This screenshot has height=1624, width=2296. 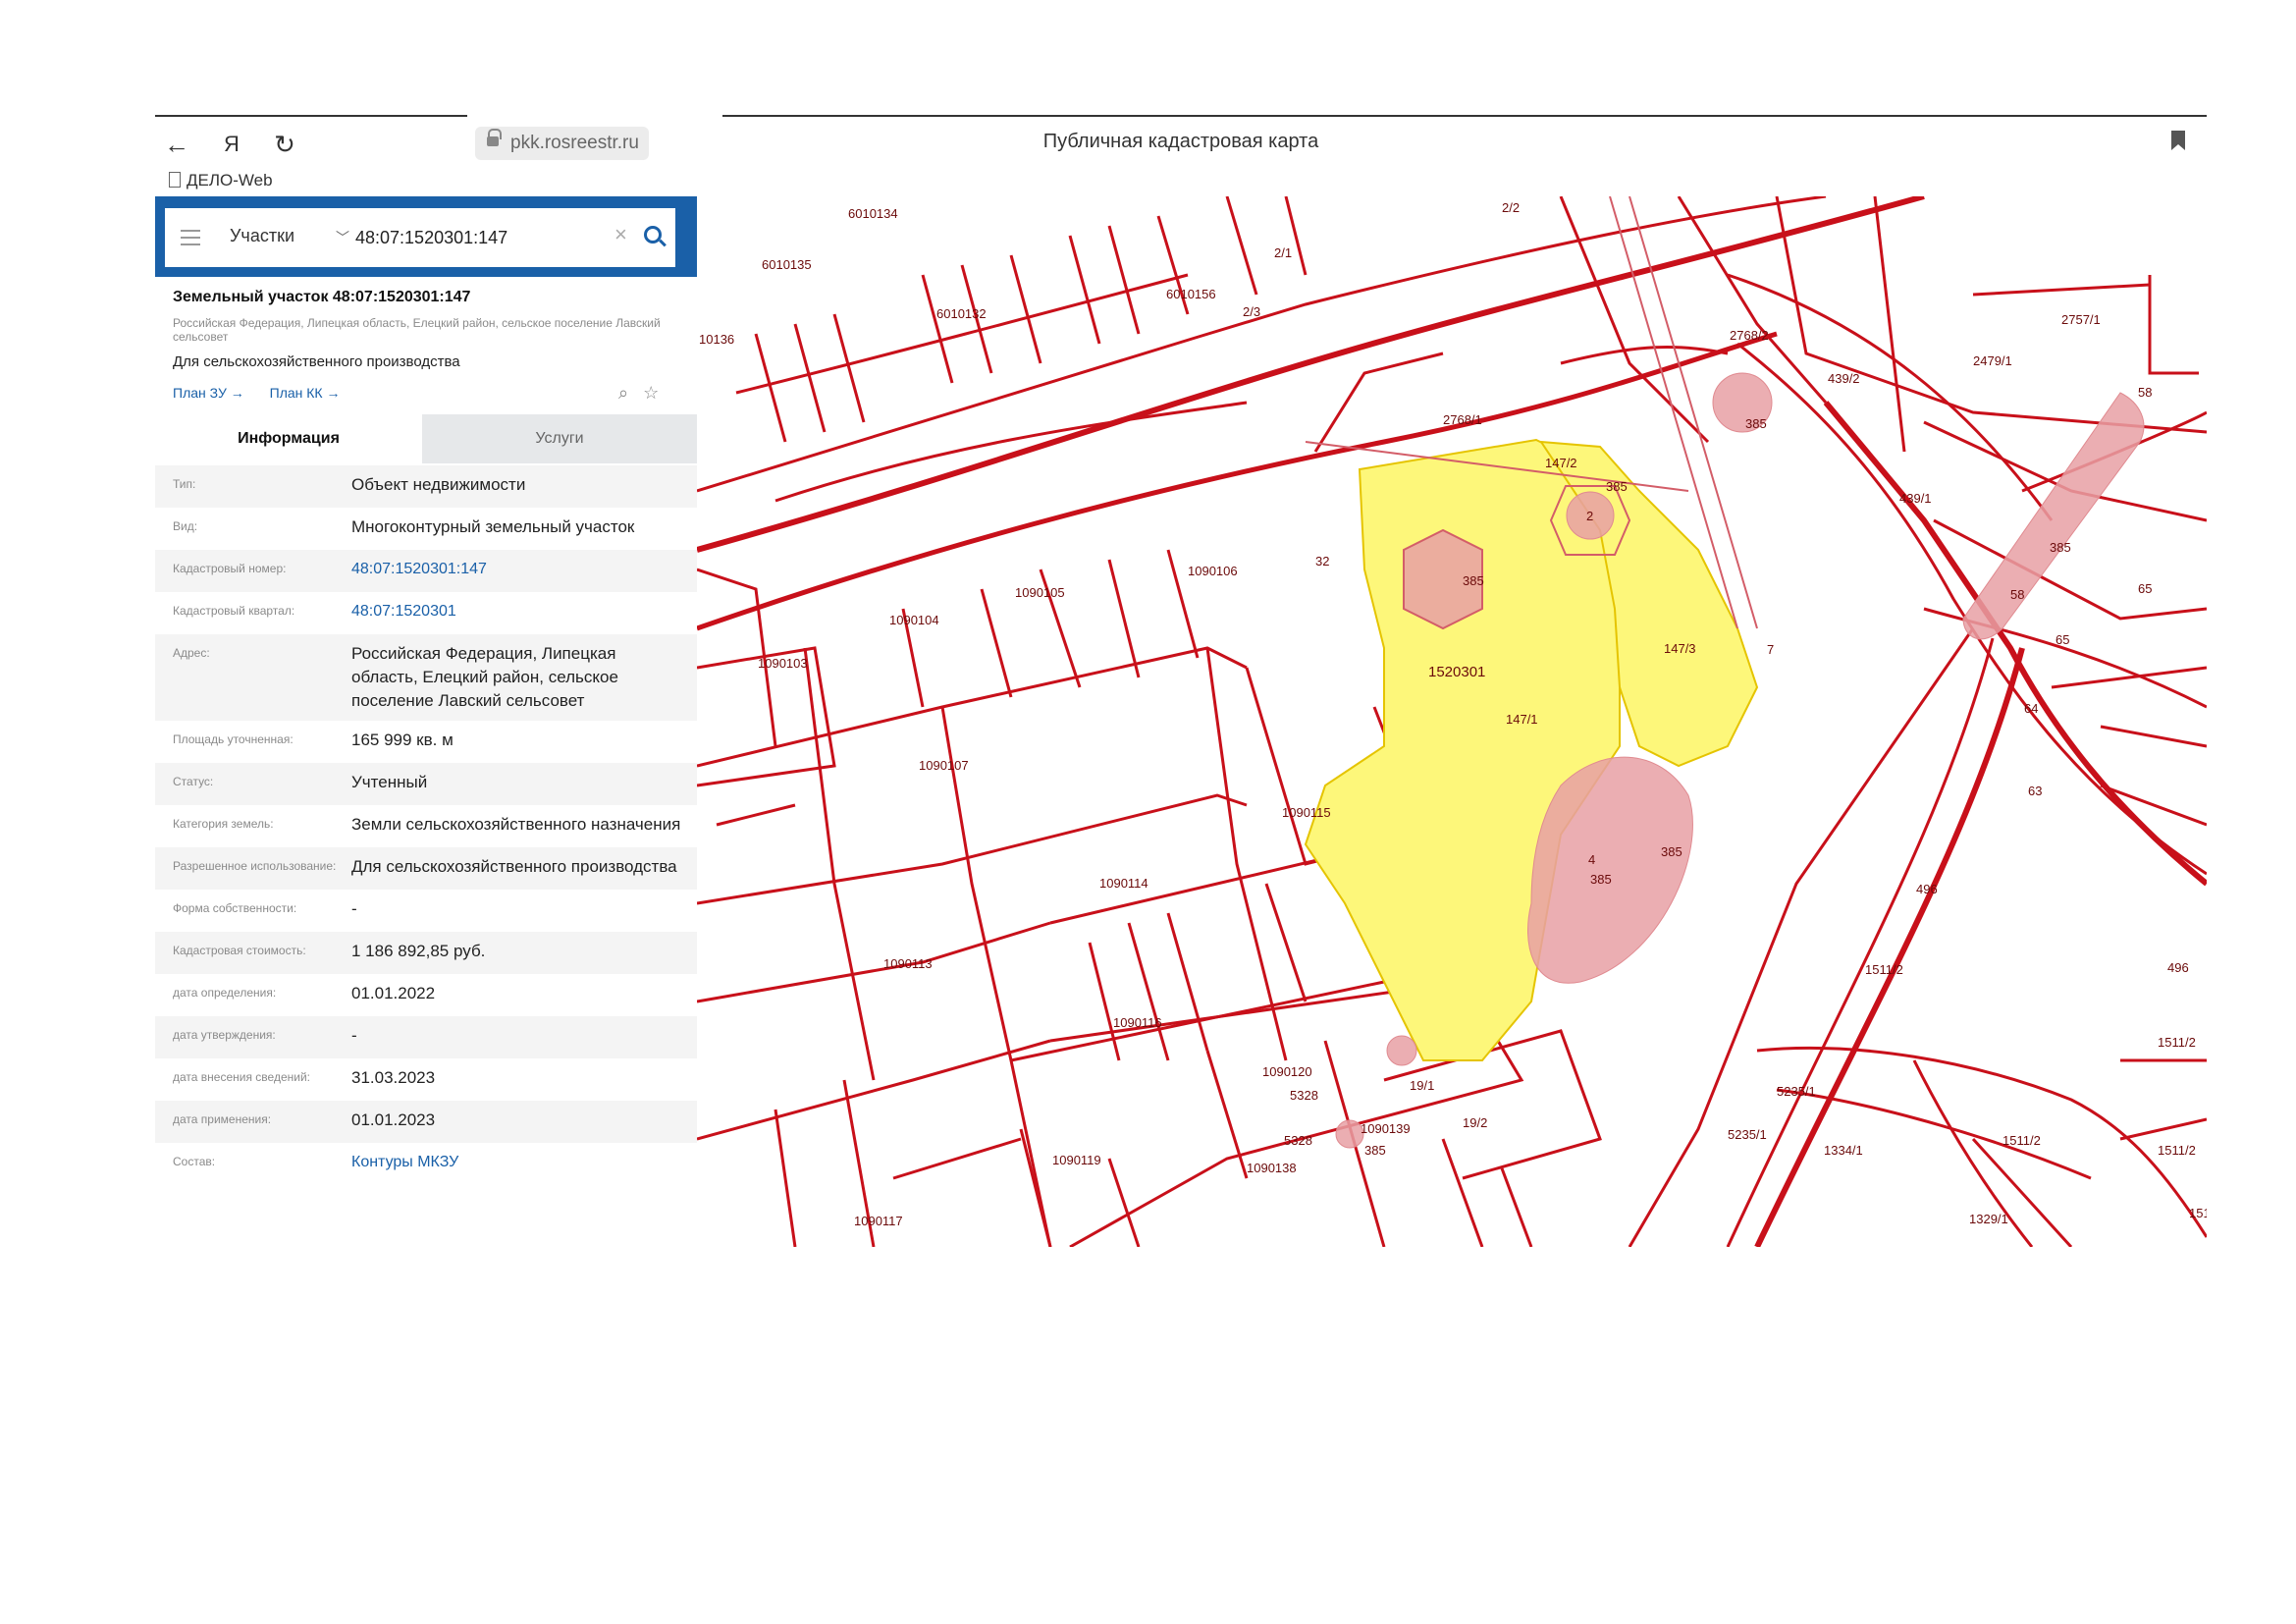 What do you see at coordinates (1283, 252) in the screenshot?
I see `map-label: 2/1` at bounding box center [1283, 252].